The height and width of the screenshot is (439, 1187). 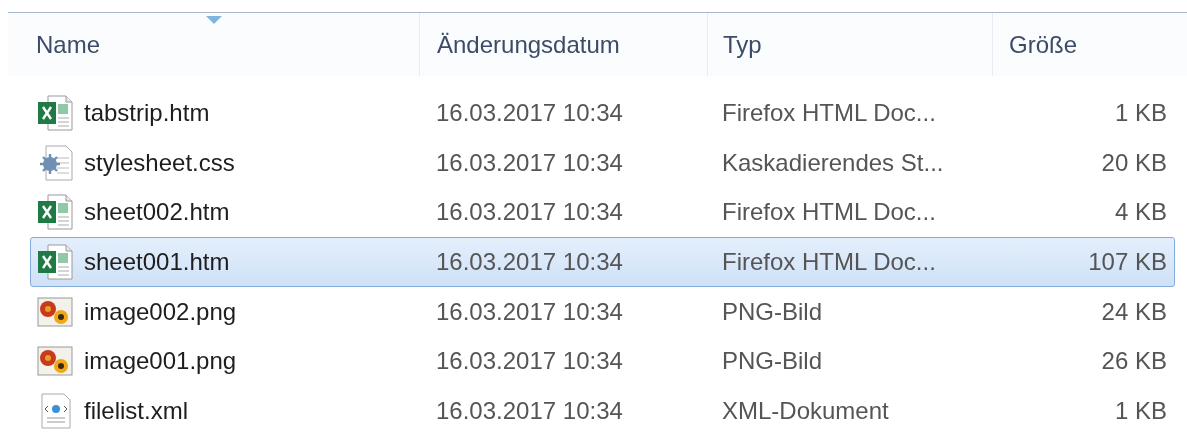 I want to click on file-row: filelist.xml 16.03.2017 10:34 XML-Dokument 1 KB, so click(x=602, y=411).